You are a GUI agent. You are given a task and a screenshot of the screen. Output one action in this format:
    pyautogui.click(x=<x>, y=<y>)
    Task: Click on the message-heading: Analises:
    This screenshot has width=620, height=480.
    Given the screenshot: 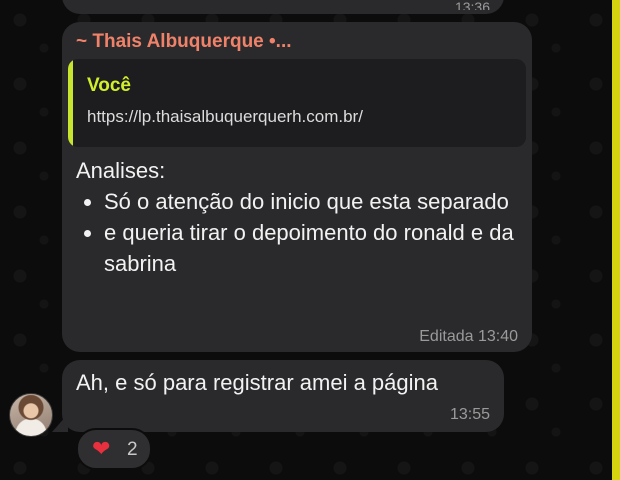 What is the action you would take?
    pyautogui.click(x=121, y=170)
    